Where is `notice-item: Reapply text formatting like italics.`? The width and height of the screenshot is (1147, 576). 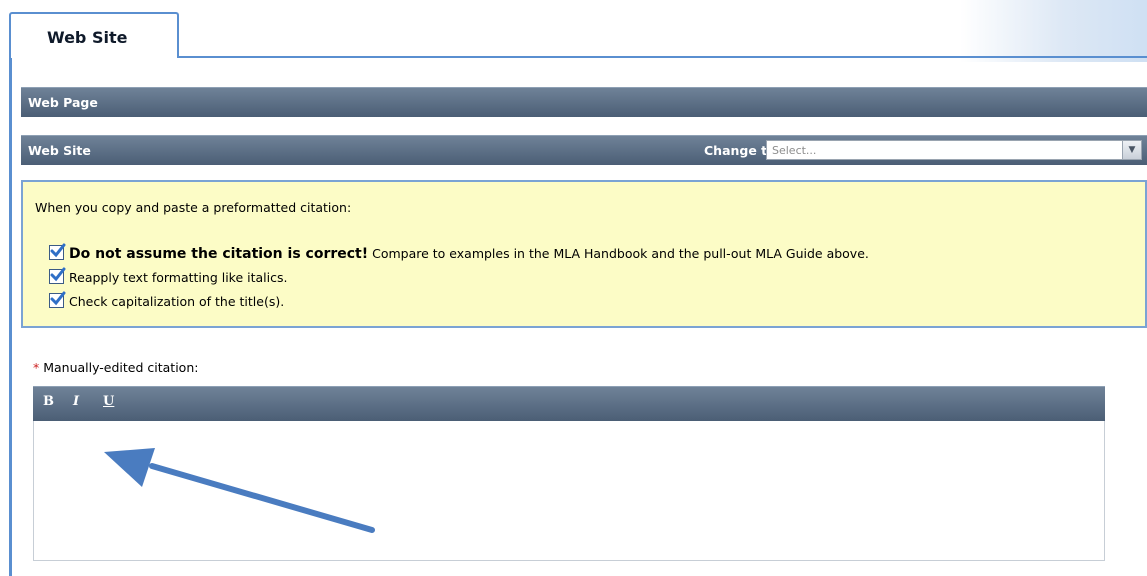
notice-item: Reapply text formatting like italics. is located at coordinates (168, 277).